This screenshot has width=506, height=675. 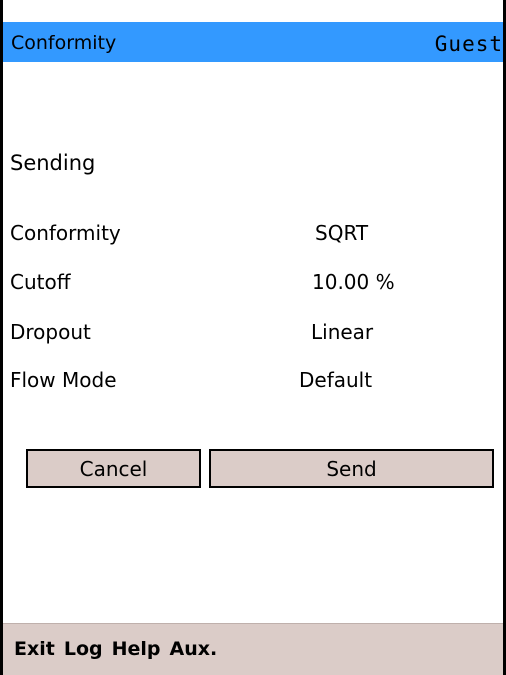 I want to click on setting-label-cutoff: Cutoff, so click(x=40, y=282).